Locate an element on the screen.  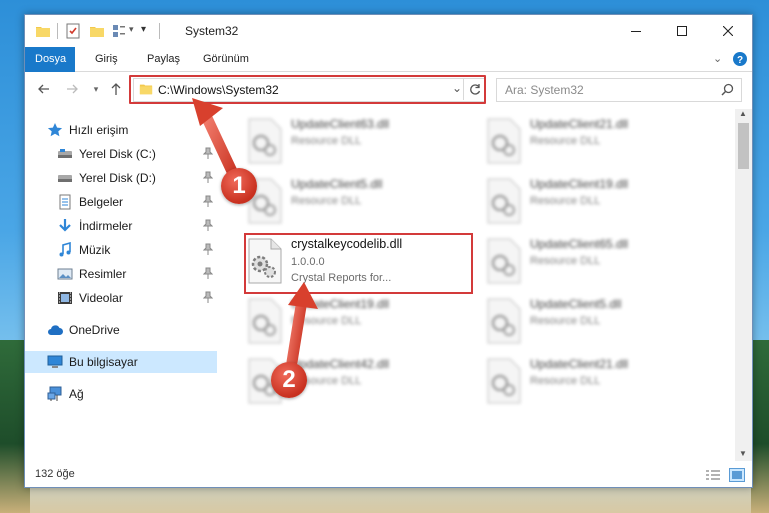
forward-button is located at coordinates (72, 89).